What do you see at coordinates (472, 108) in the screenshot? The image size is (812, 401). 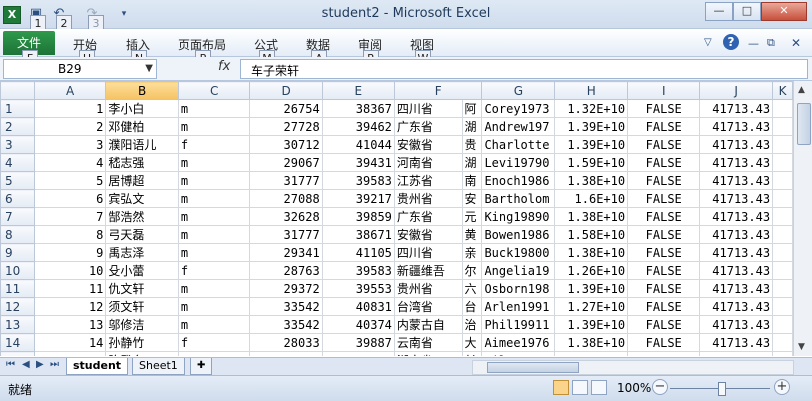 I see `cell-f-overflow: 阿` at bounding box center [472, 108].